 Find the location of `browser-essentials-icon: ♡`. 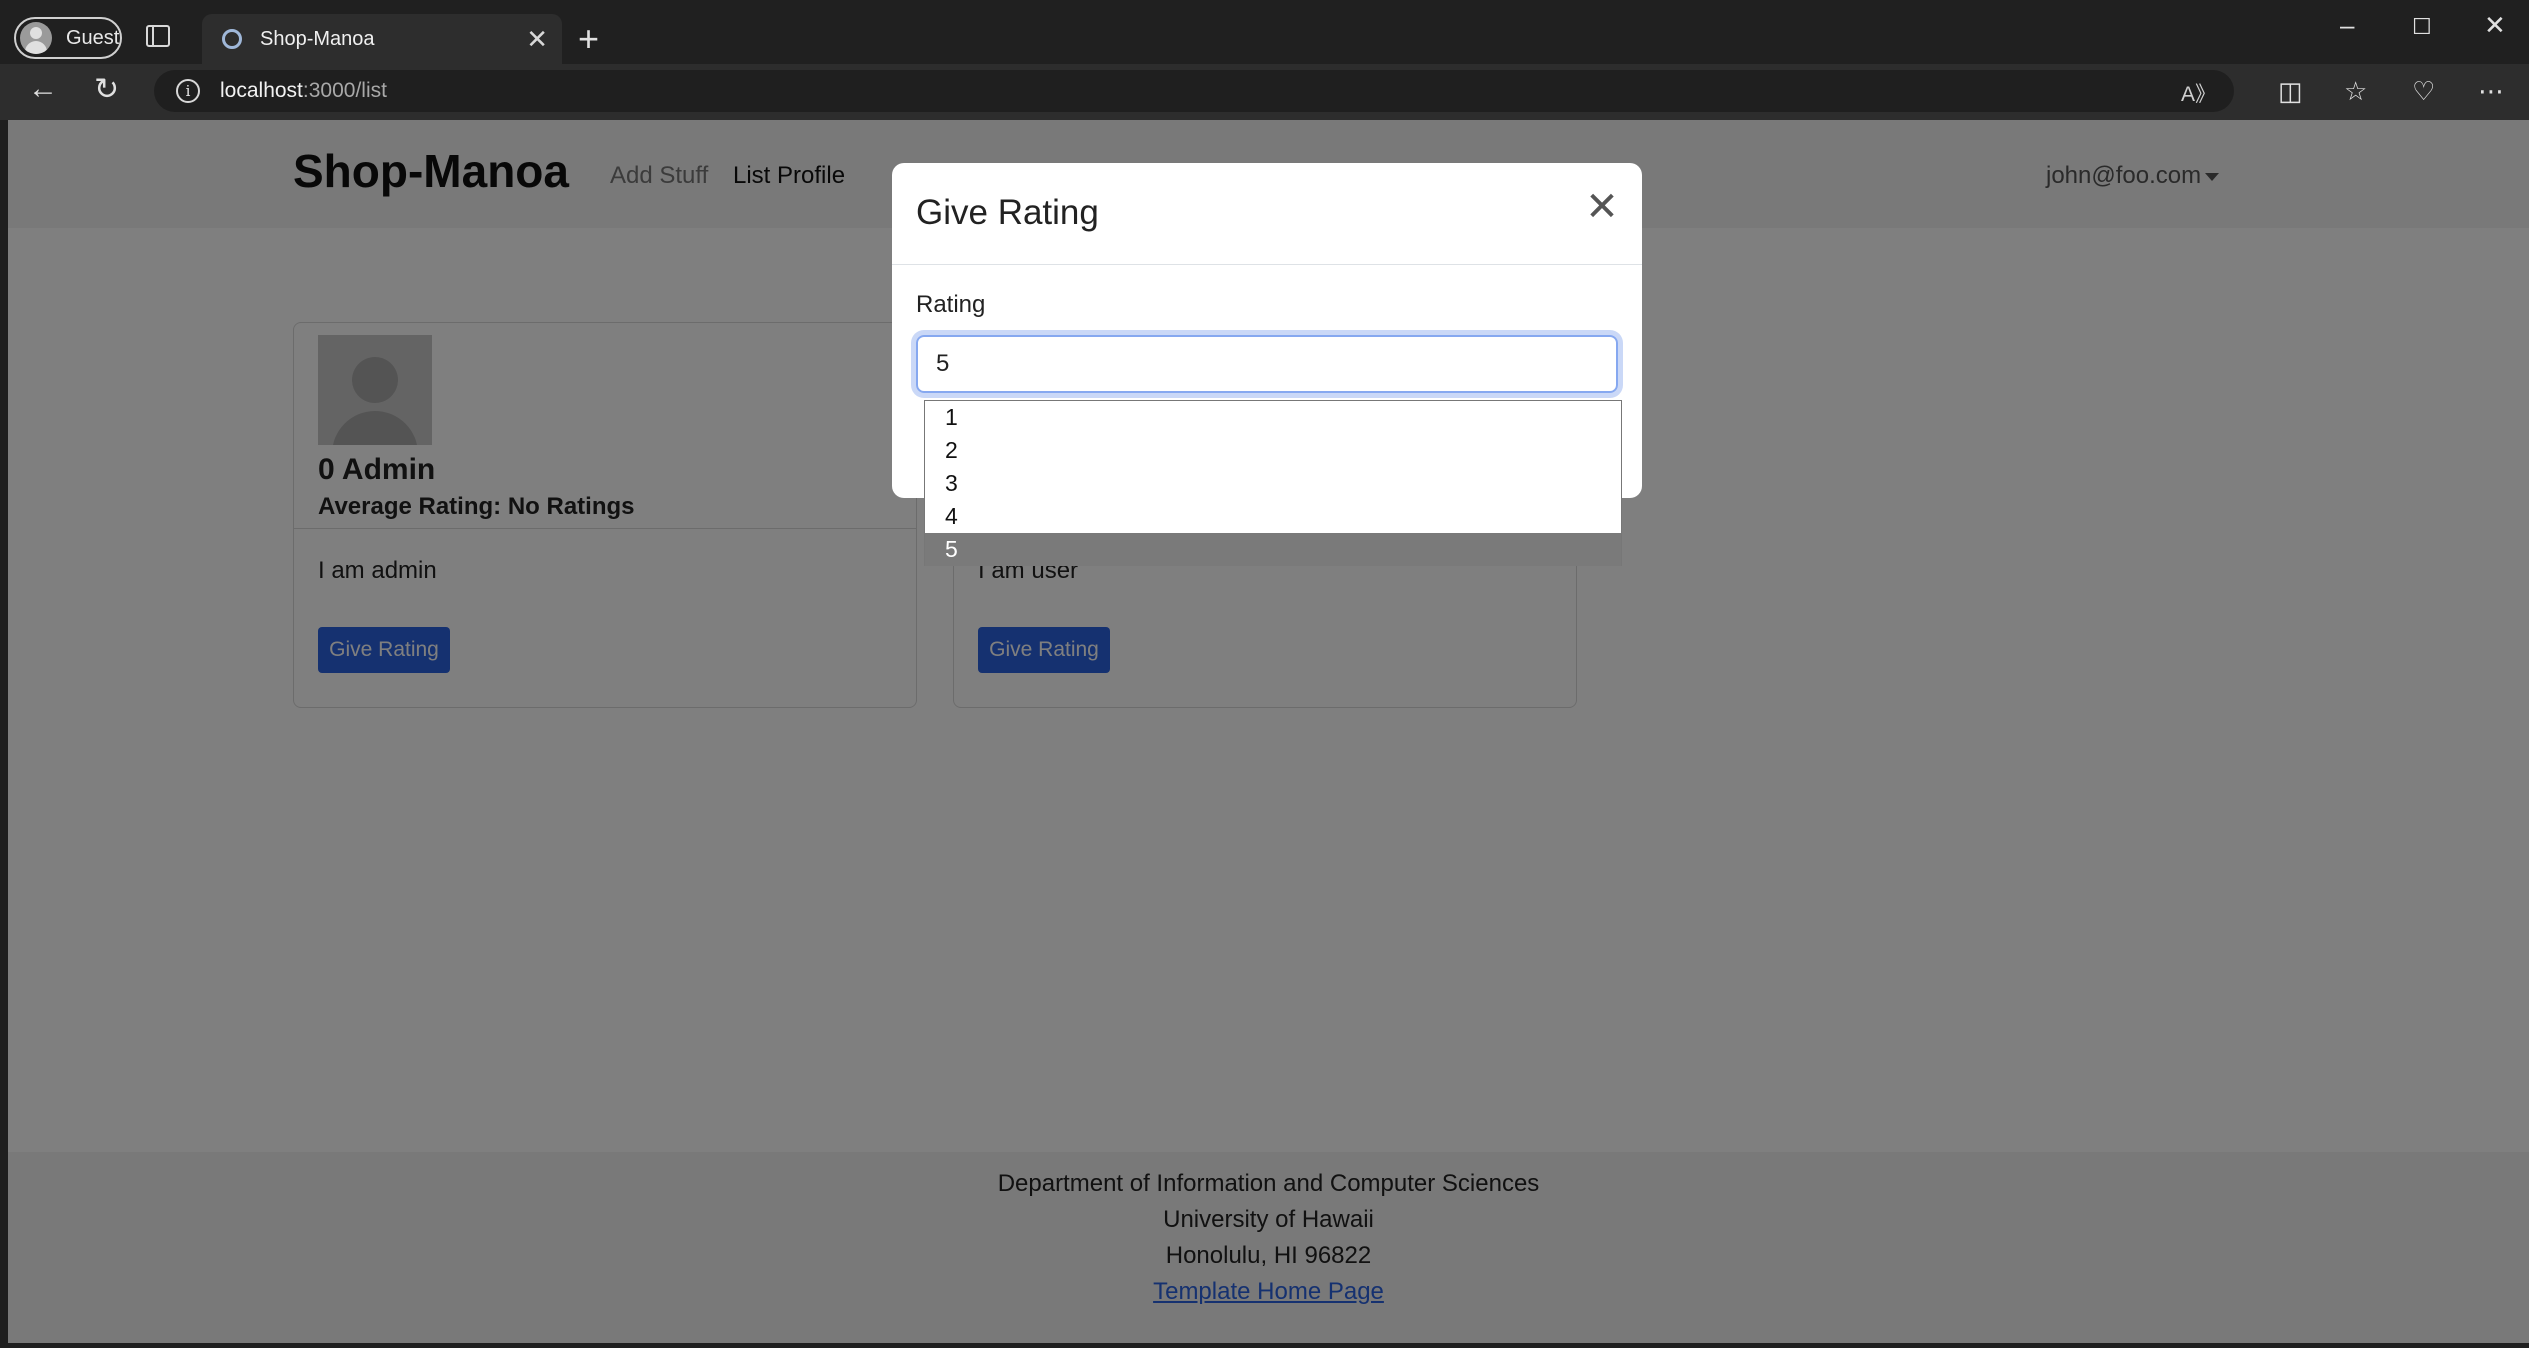

browser-essentials-icon: ♡ is located at coordinates (2423, 91).